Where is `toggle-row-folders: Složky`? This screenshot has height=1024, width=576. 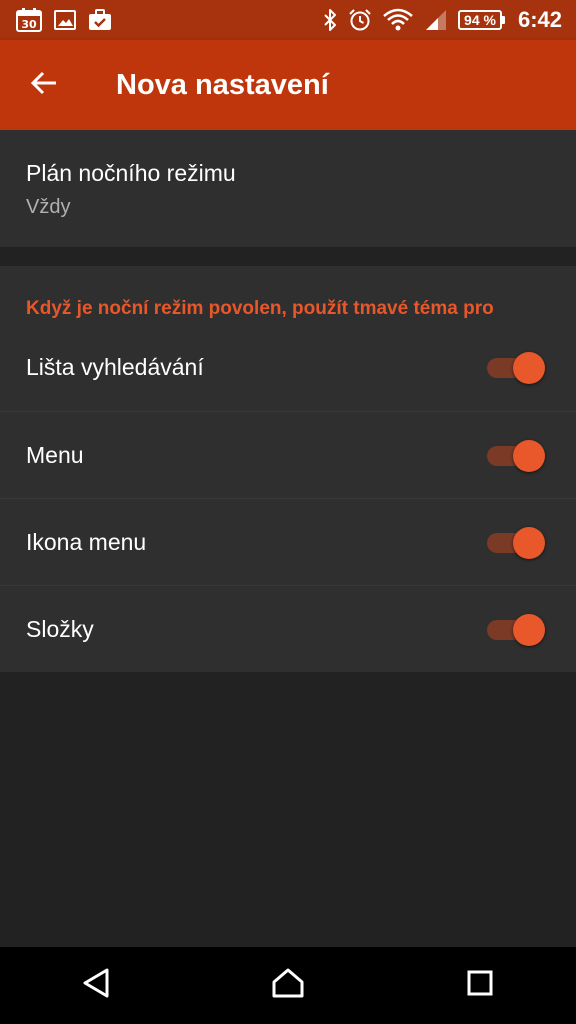 toggle-row-folders: Složky is located at coordinates (288, 629).